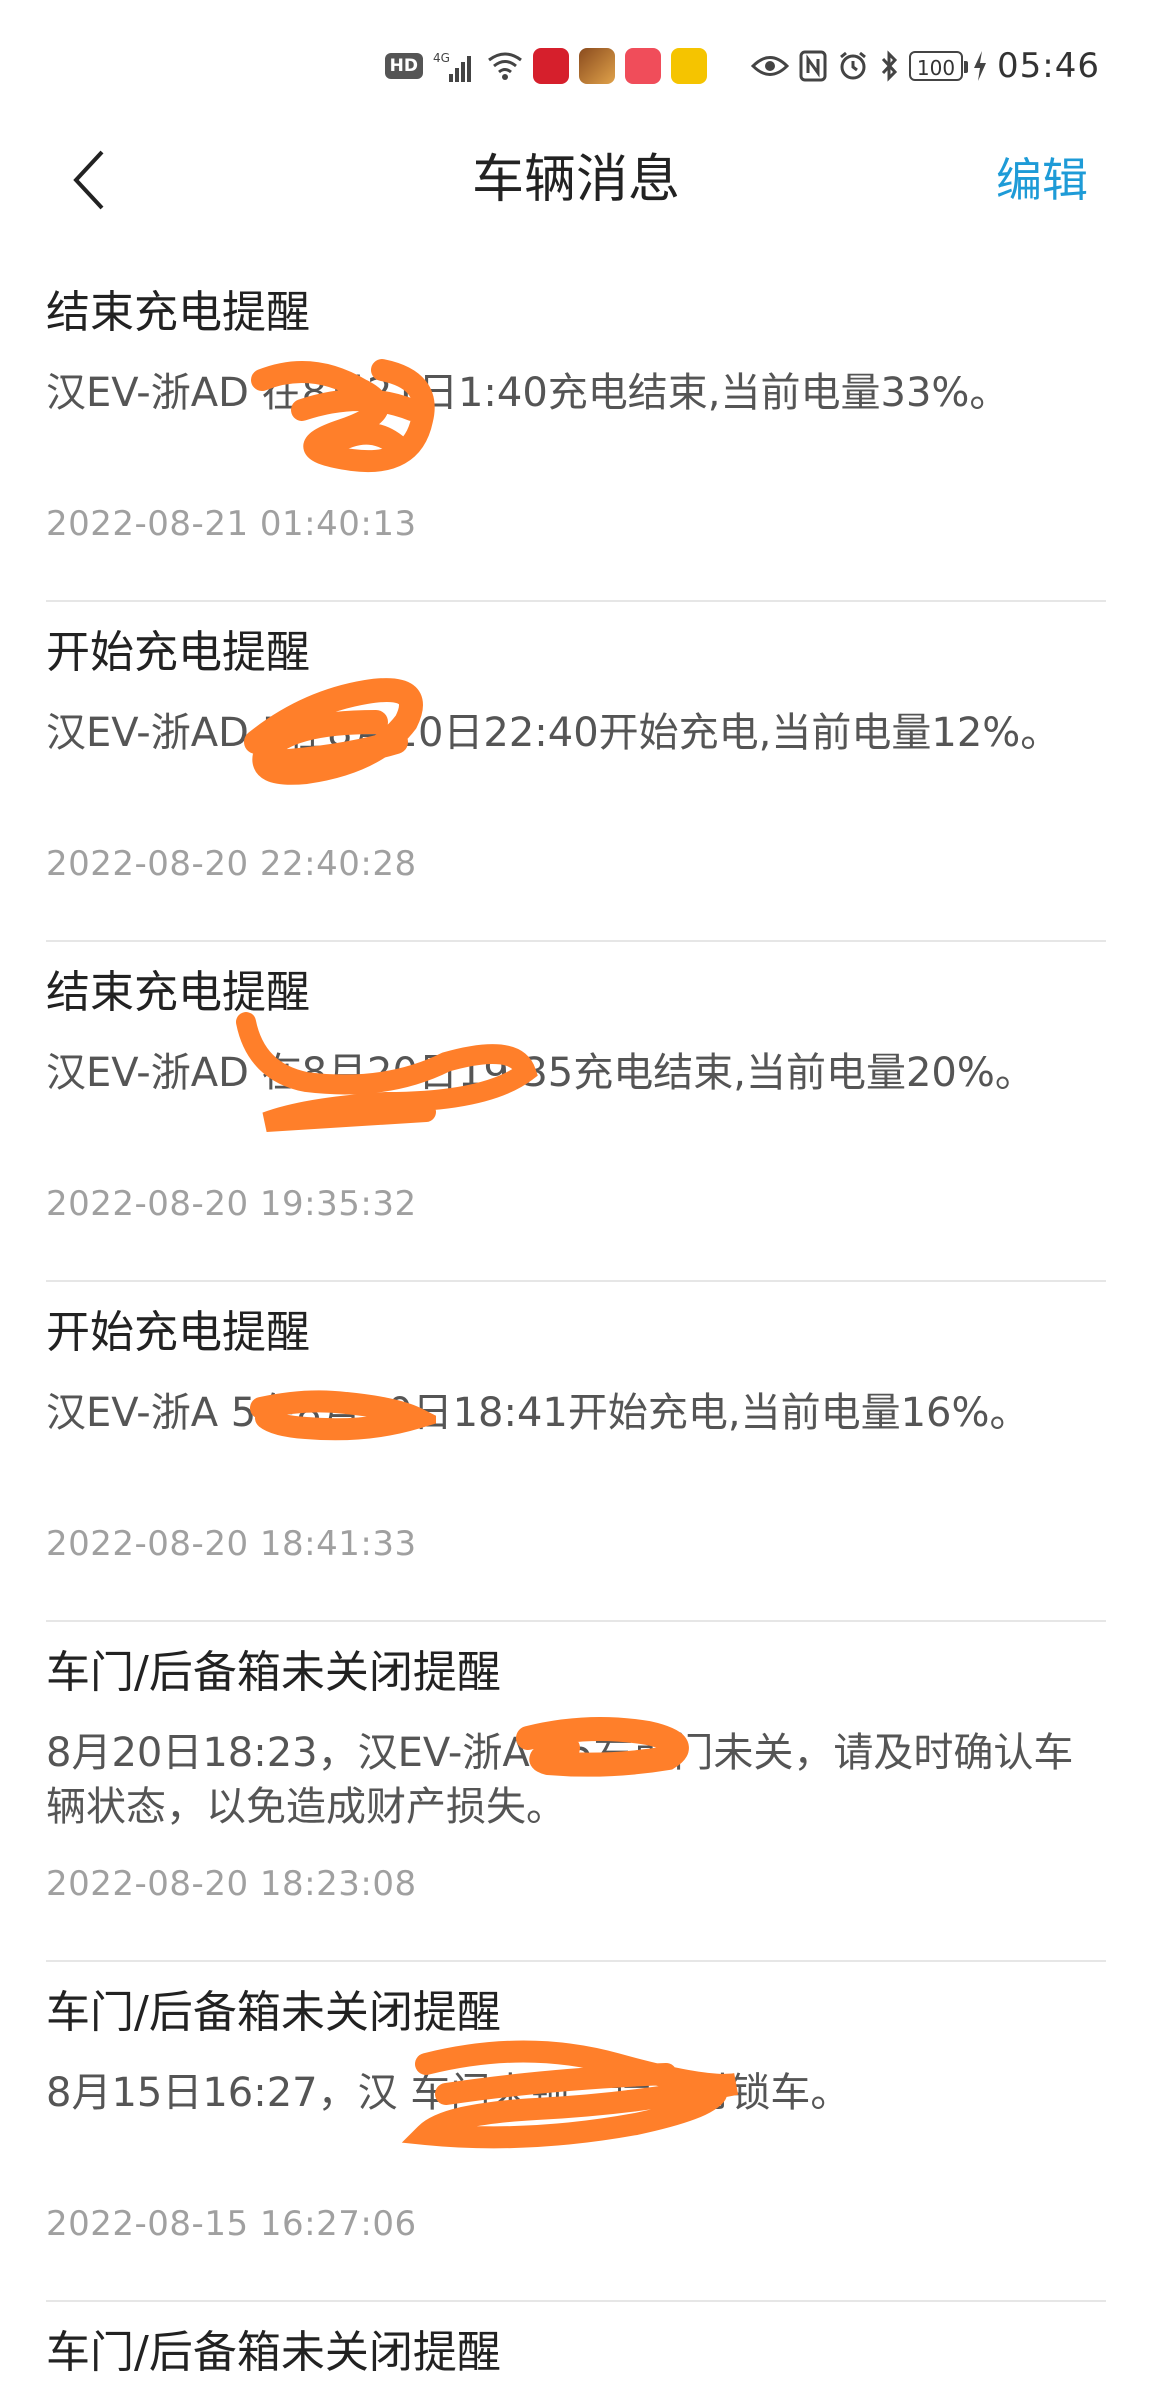 The image size is (1152, 2382). What do you see at coordinates (980, 66) in the screenshot?
I see `charging-icon` at bounding box center [980, 66].